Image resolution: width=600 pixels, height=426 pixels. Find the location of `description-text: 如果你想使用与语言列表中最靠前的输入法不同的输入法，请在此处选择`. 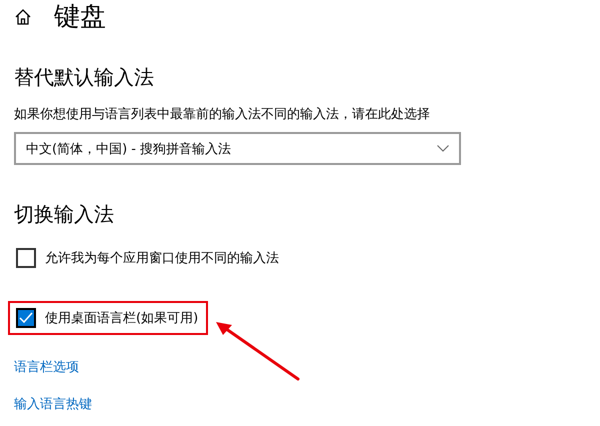

description-text: 如果你想使用与语言列表中最靠前的输入法不同的输入法，请在此处选择 is located at coordinates (222, 115).